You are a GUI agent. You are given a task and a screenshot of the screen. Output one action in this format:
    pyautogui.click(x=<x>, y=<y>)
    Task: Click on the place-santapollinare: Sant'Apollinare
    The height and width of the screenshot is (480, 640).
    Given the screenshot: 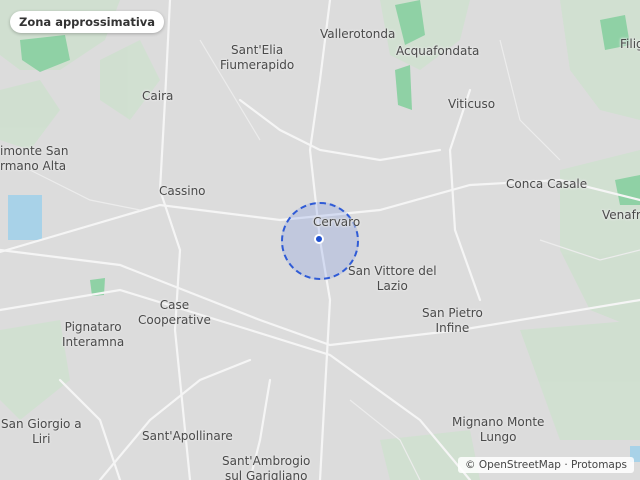 What is the action you would take?
    pyautogui.click(x=187, y=436)
    